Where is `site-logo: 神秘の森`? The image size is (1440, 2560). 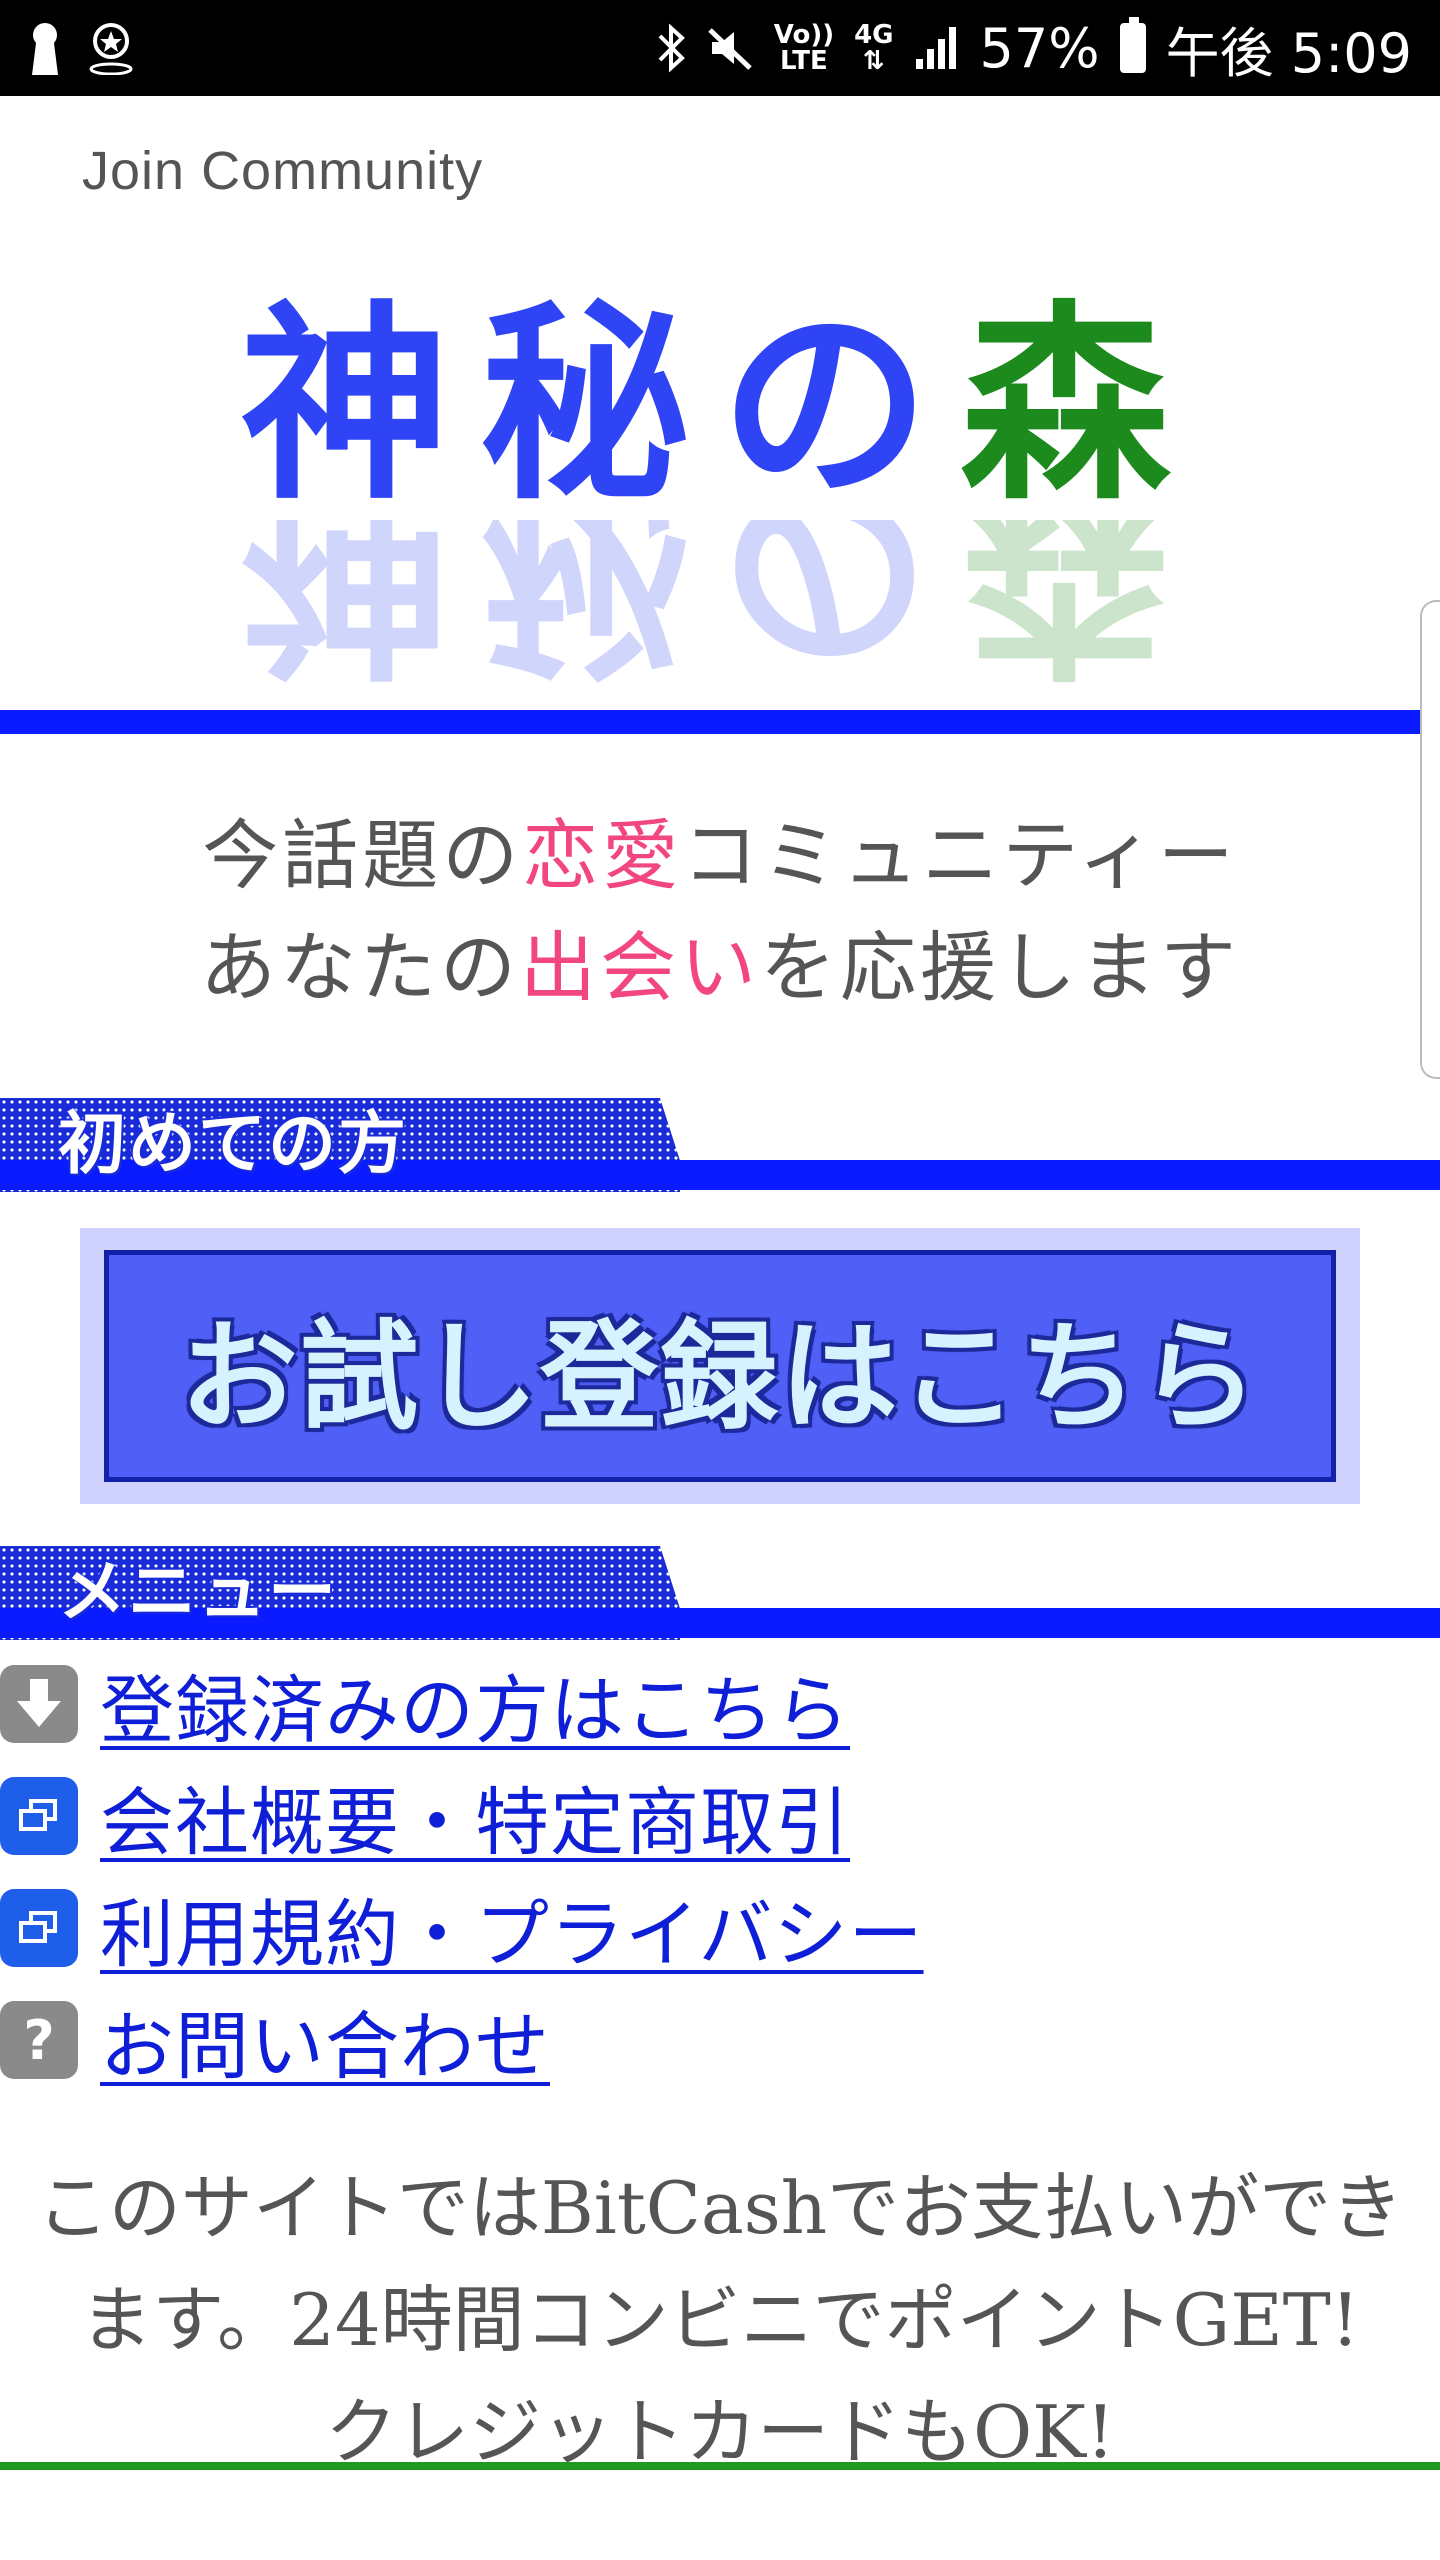 site-logo: 神秘の森 is located at coordinates (720, 405).